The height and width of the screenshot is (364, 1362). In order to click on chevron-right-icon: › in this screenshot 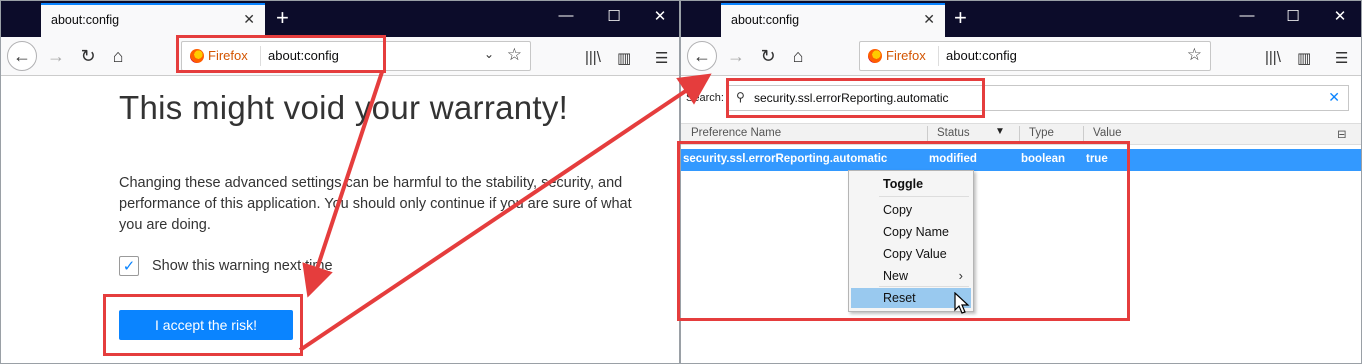, I will do `click(960, 275)`.